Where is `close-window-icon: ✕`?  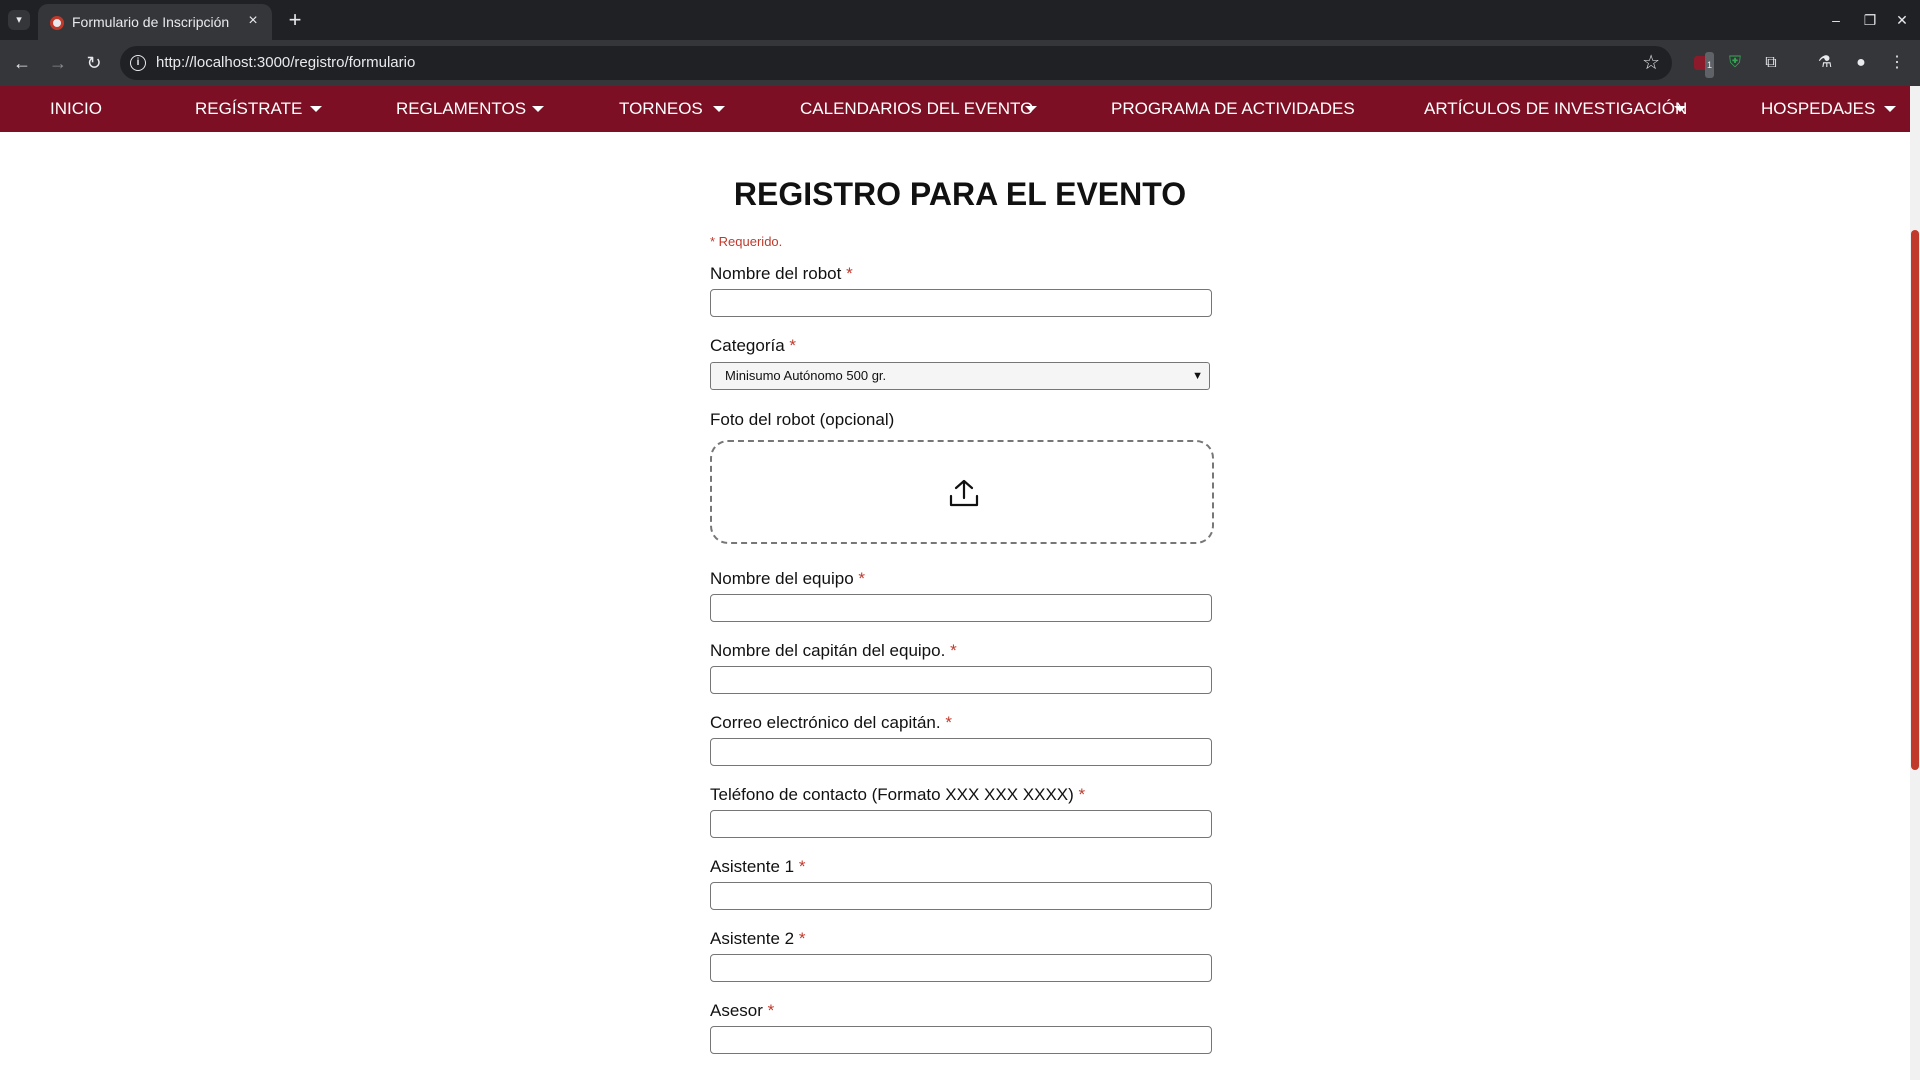 close-window-icon: ✕ is located at coordinates (1902, 20).